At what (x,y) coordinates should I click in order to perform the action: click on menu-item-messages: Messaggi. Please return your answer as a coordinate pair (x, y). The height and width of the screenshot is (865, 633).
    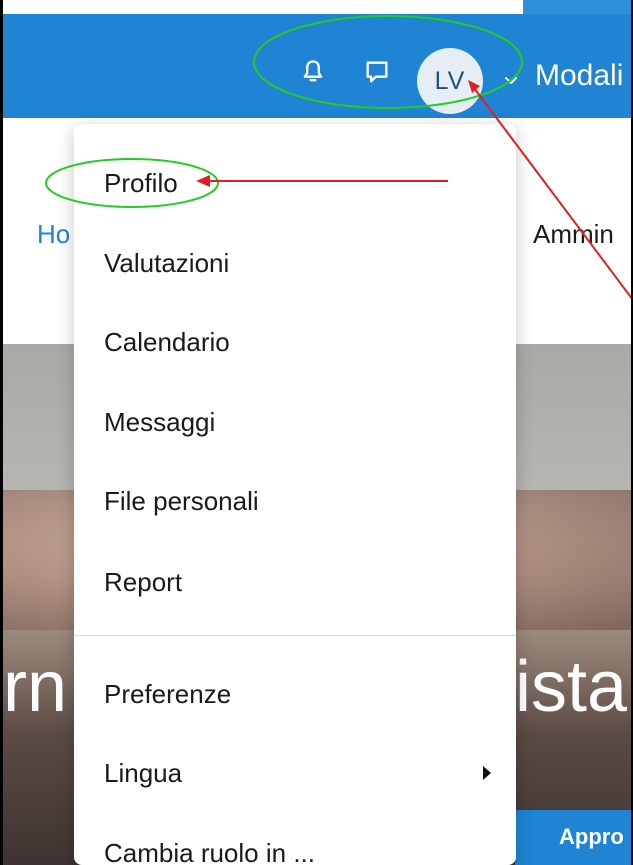
    Looking at the image, I should click on (159, 422).